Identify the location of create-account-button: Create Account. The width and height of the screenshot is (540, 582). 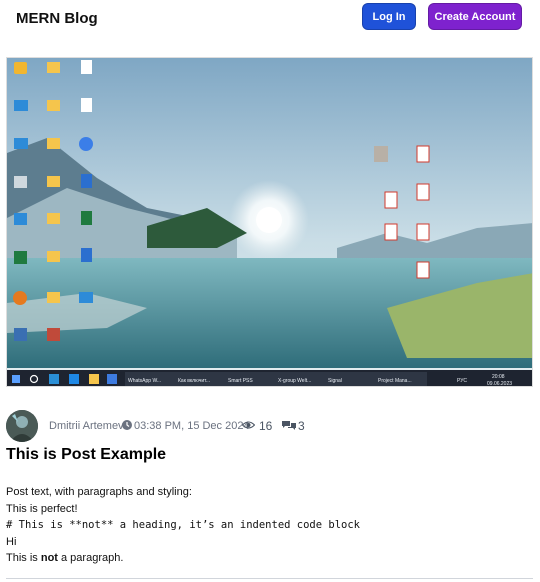
(475, 16).